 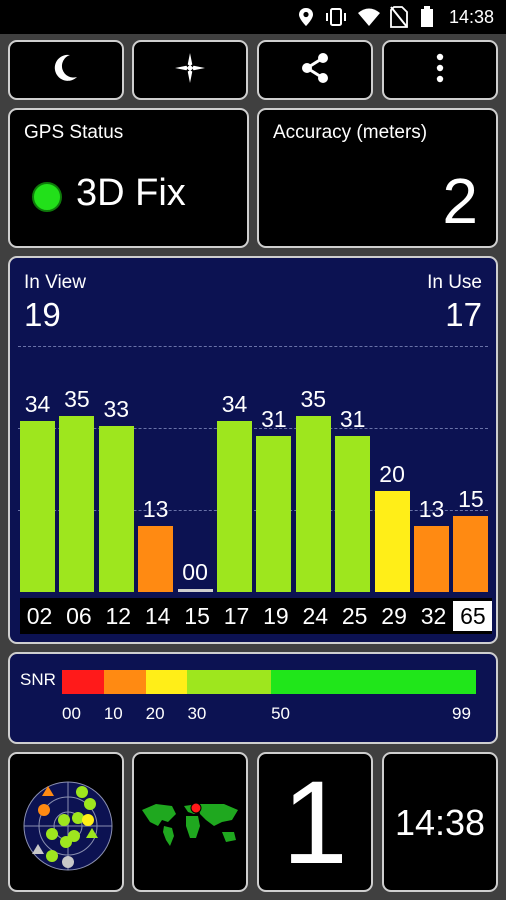 What do you see at coordinates (79, 616) in the screenshot?
I see `prn-label: 06` at bounding box center [79, 616].